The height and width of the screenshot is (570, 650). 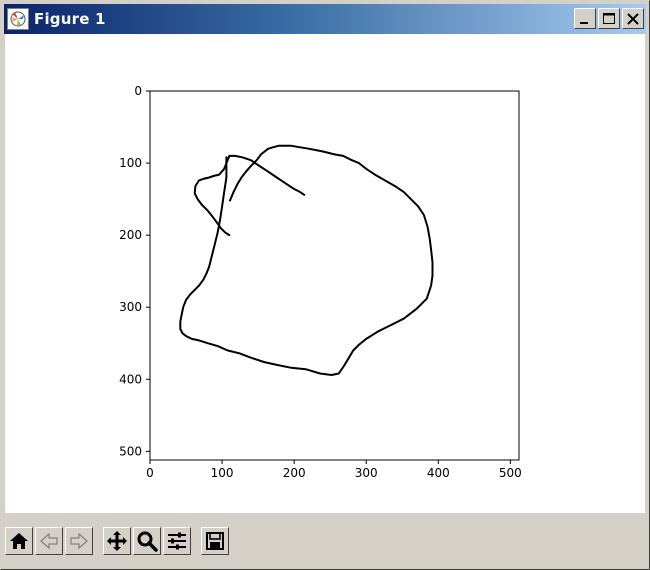 I want to click on save-button, so click(x=215, y=541).